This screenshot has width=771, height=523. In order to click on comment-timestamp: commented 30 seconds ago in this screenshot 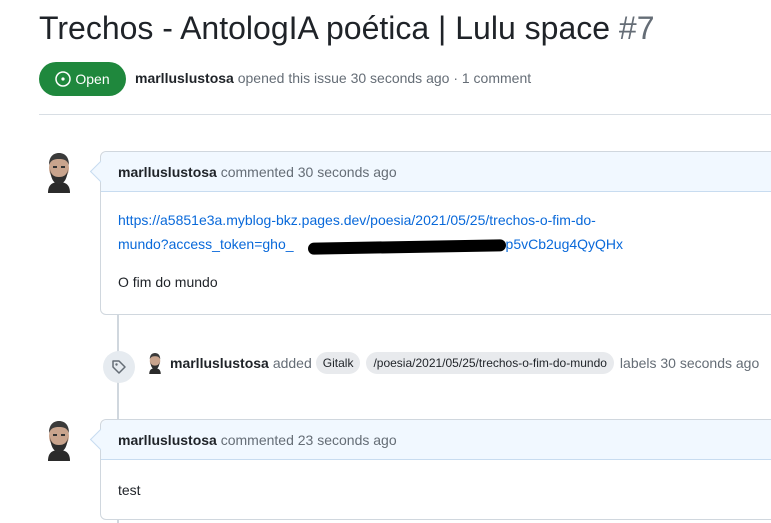, I will do `click(309, 172)`.